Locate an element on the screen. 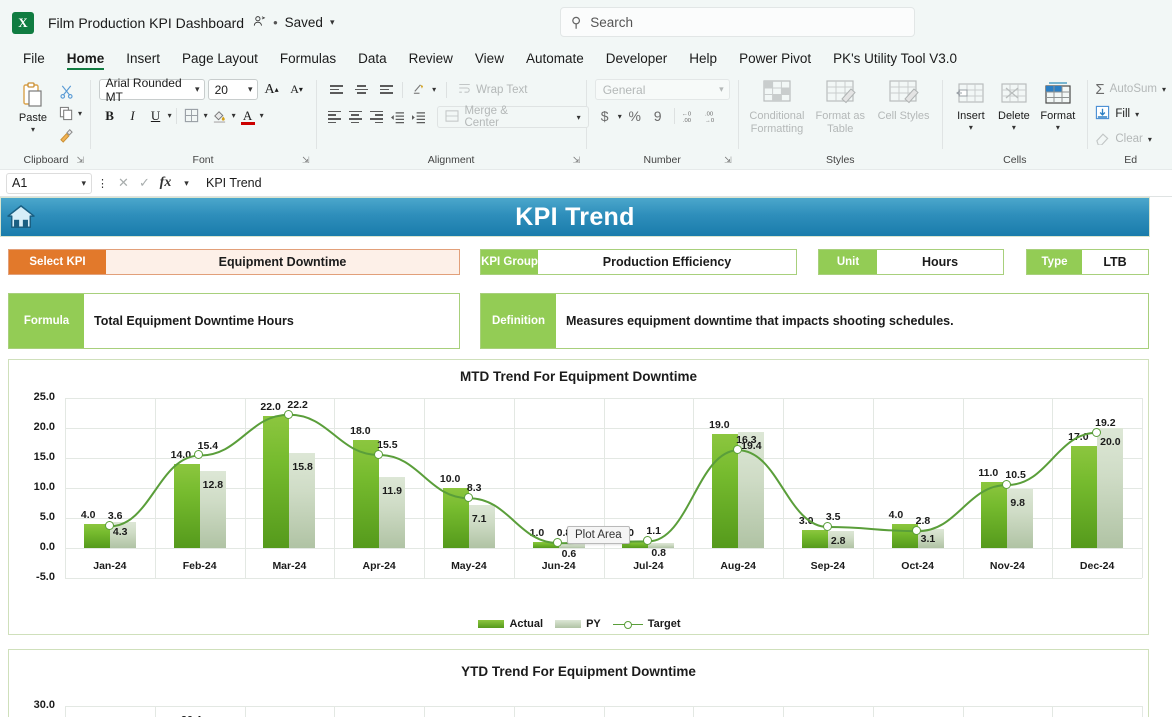 The width and height of the screenshot is (1172, 720). conditional-formatting-button: Conditional Formatting is located at coordinates (776, 107).